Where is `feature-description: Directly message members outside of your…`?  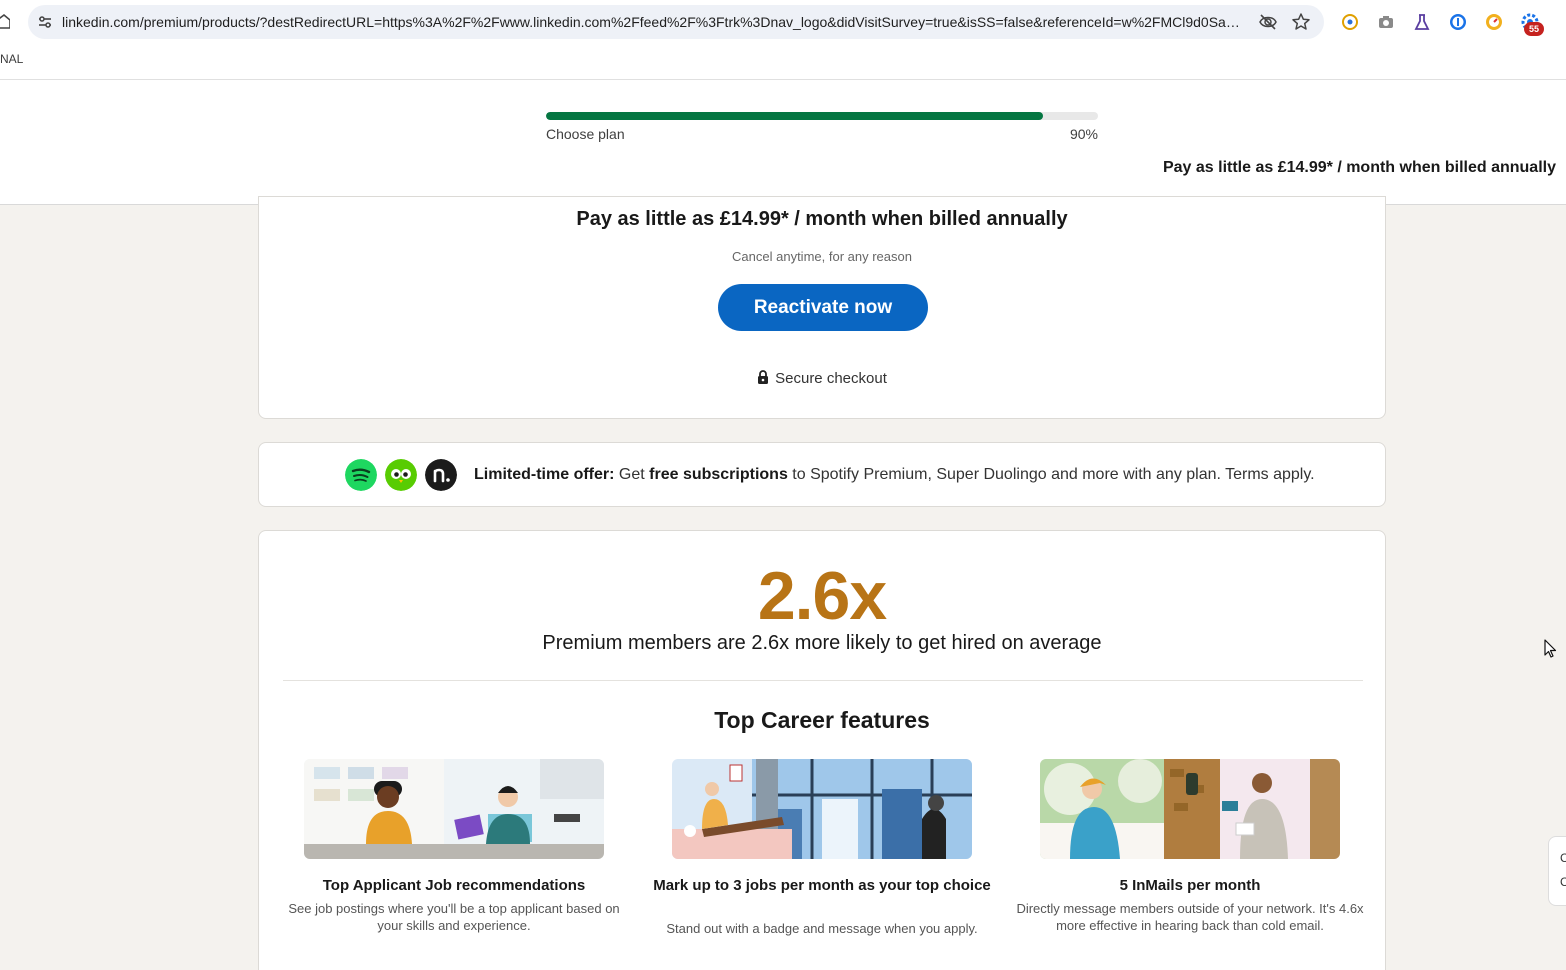 feature-description: Directly message members outside of your… is located at coordinates (1190, 917).